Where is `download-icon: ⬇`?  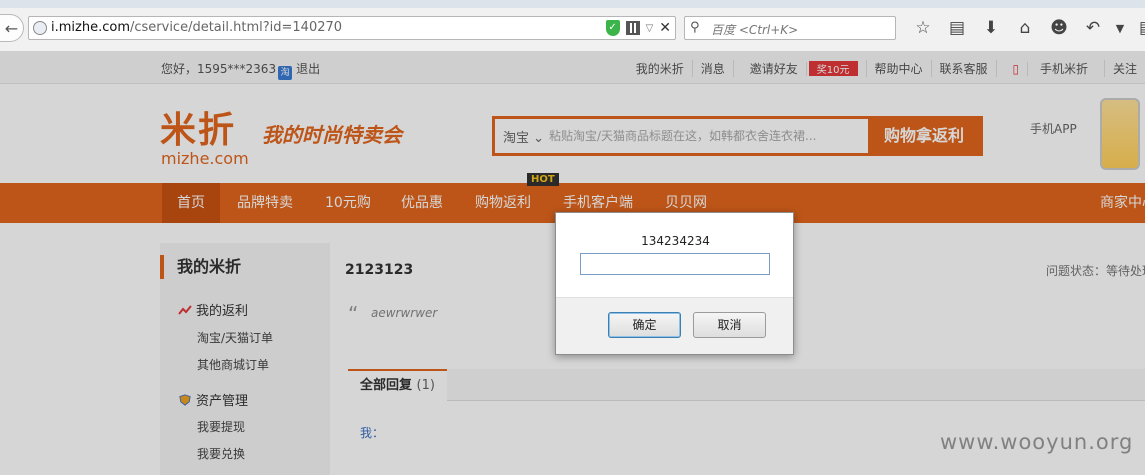 download-icon: ⬇ is located at coordinates (991, 28).